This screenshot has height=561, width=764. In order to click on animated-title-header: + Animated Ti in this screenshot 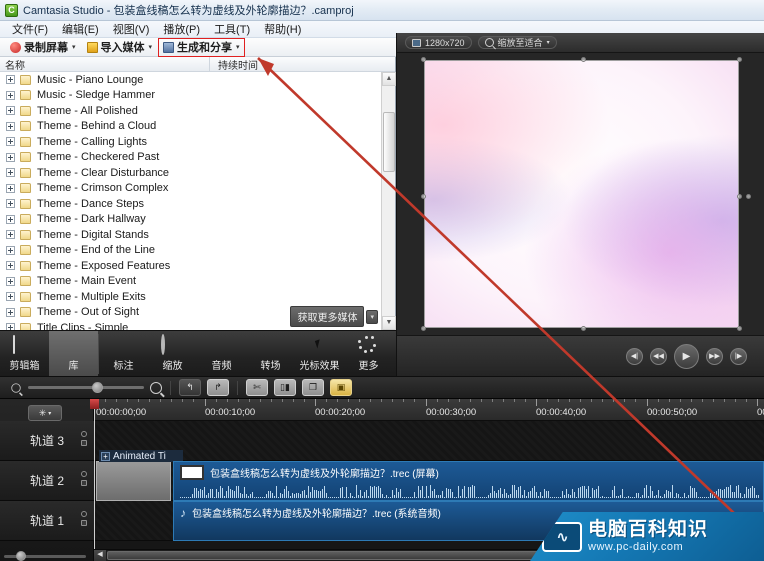, I will do `click(141, 456)`.